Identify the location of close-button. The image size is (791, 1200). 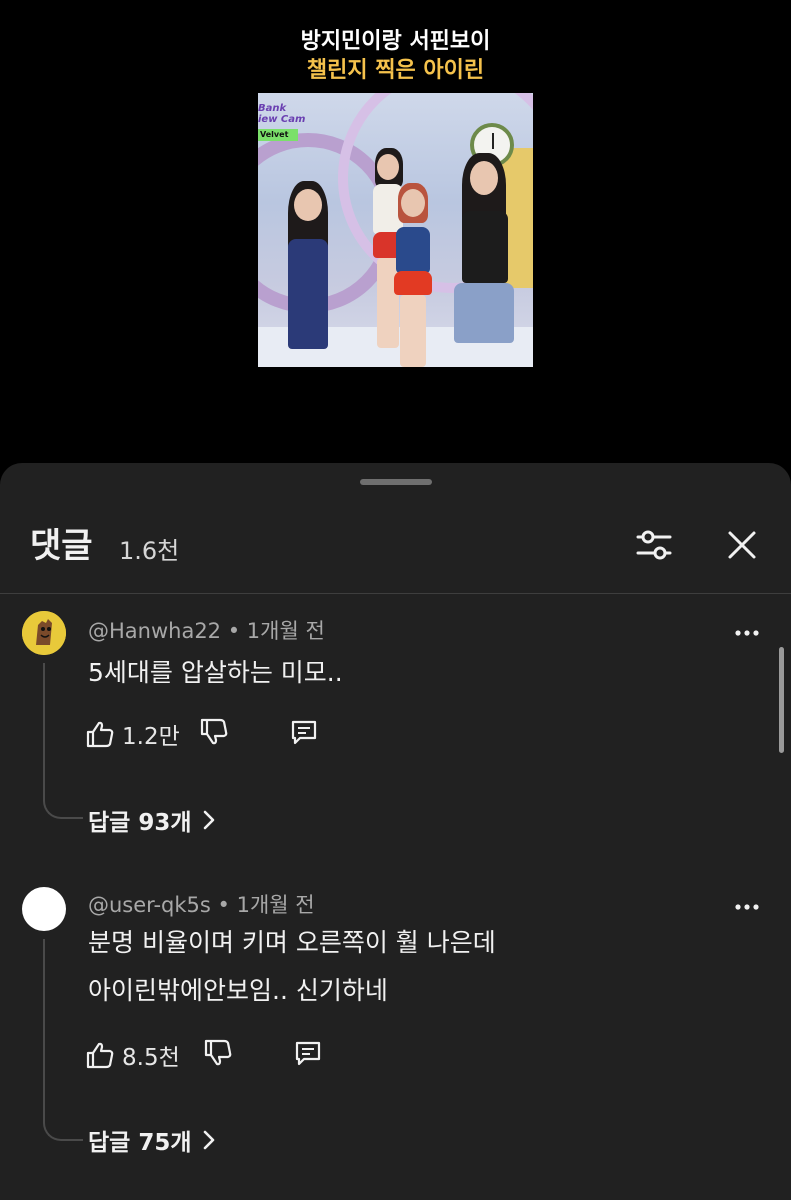
(742, 545).